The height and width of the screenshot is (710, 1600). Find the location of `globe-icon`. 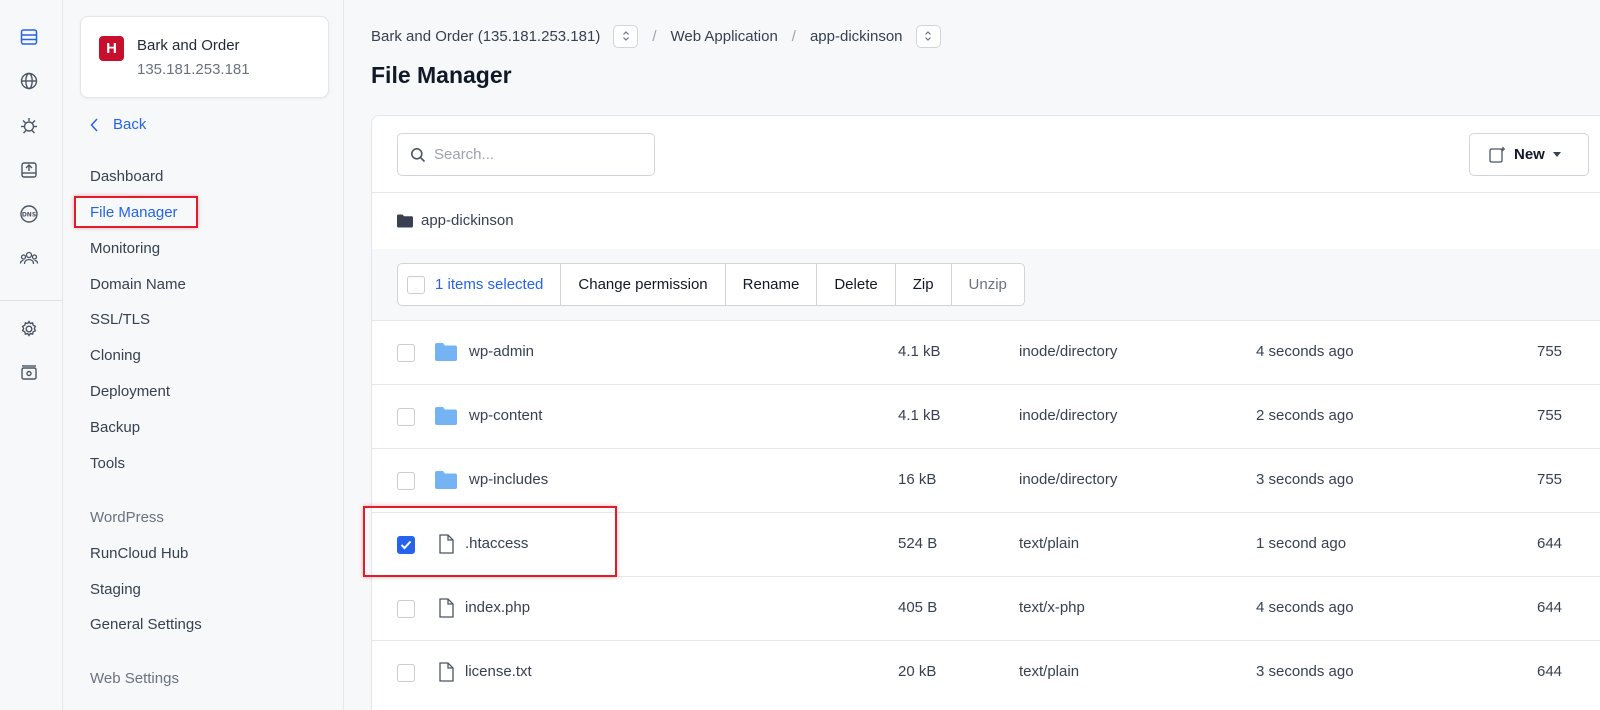

globe-icon is located at coordinates (29, 81).